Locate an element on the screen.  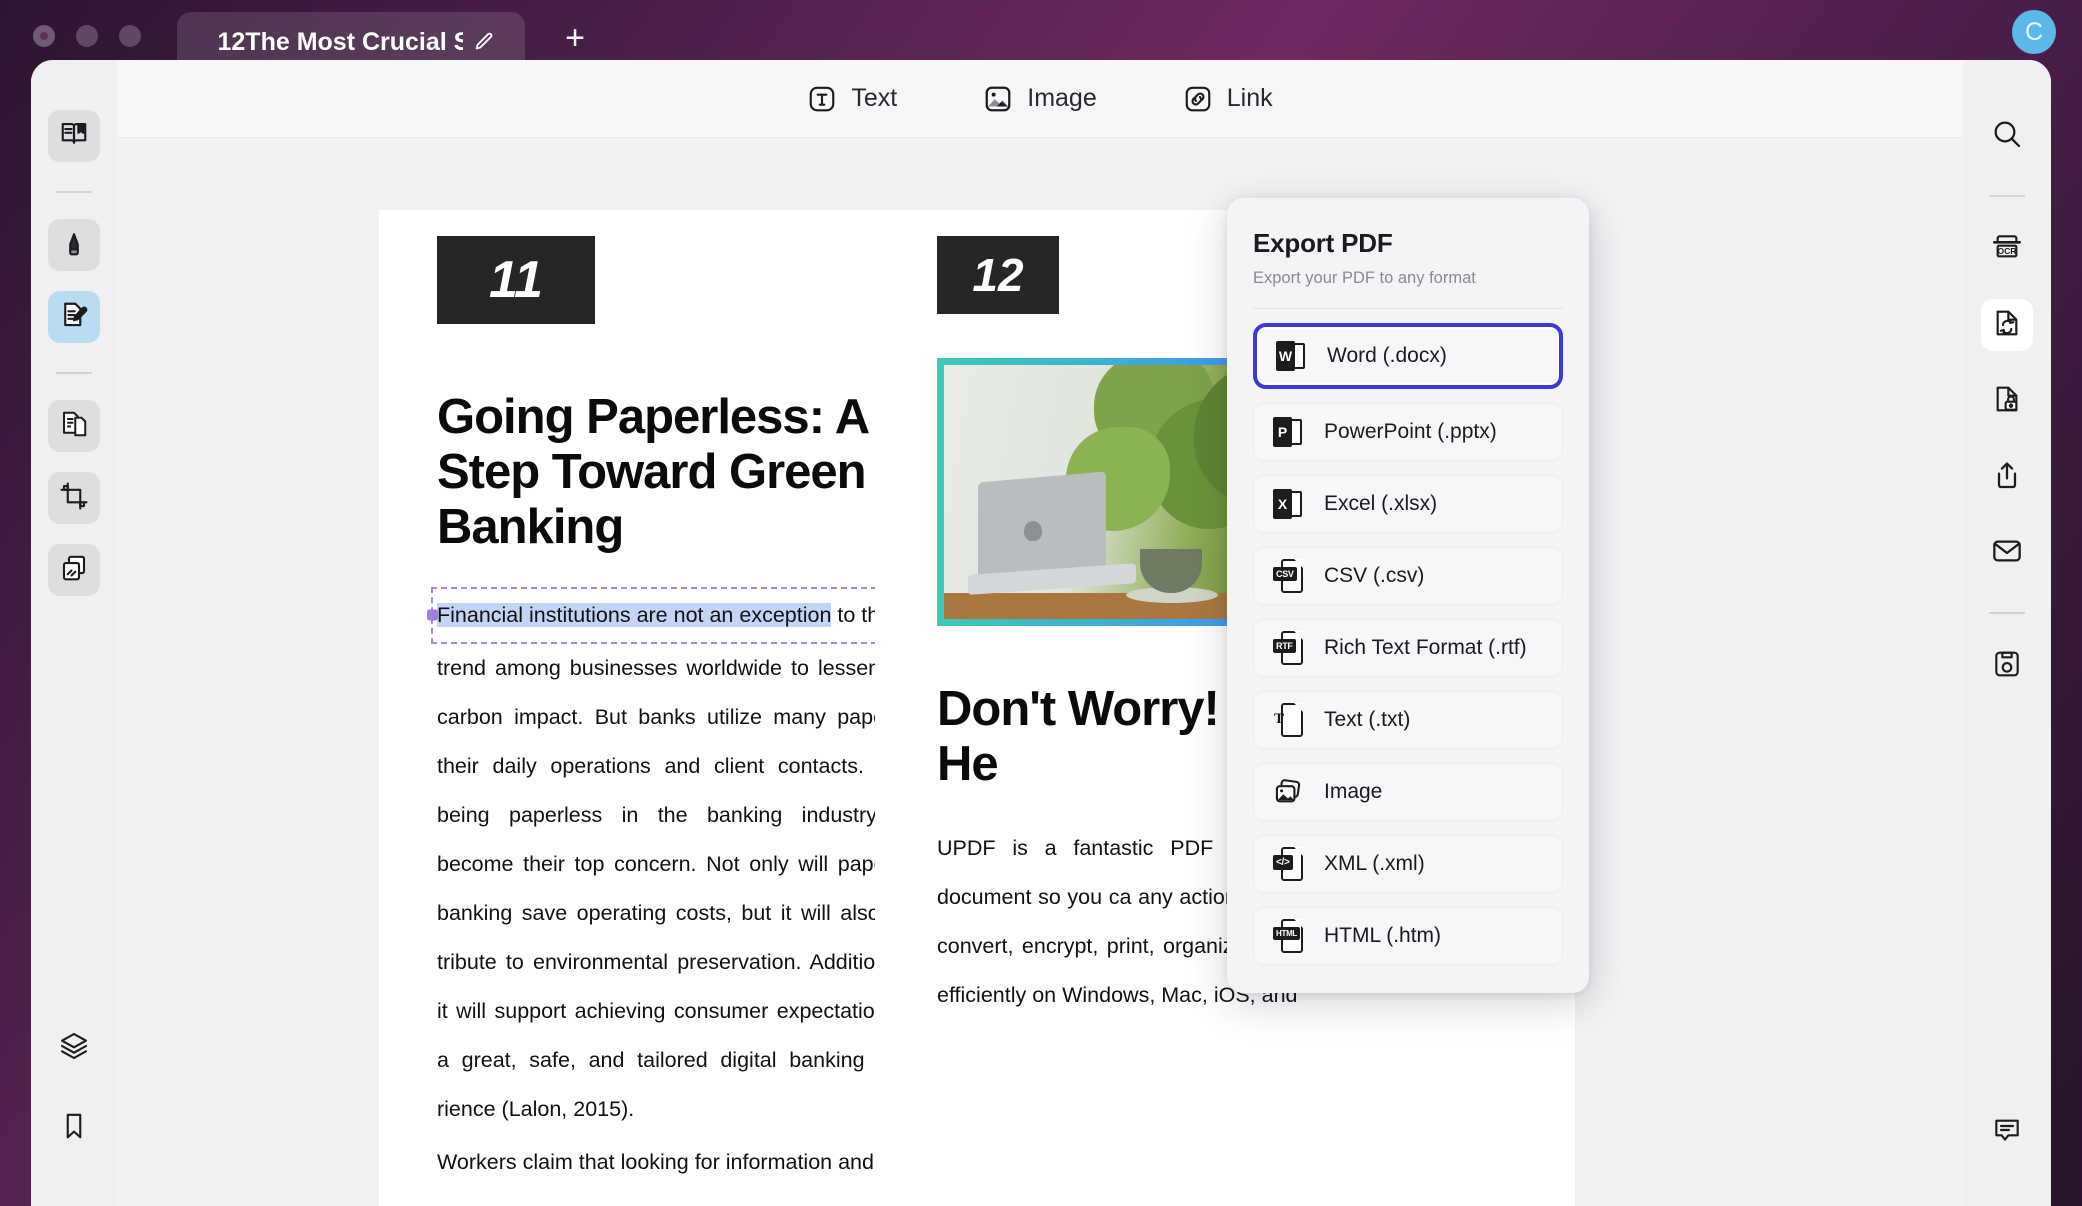
ocr-icon: OCR is located at coordinates (2007, 249).